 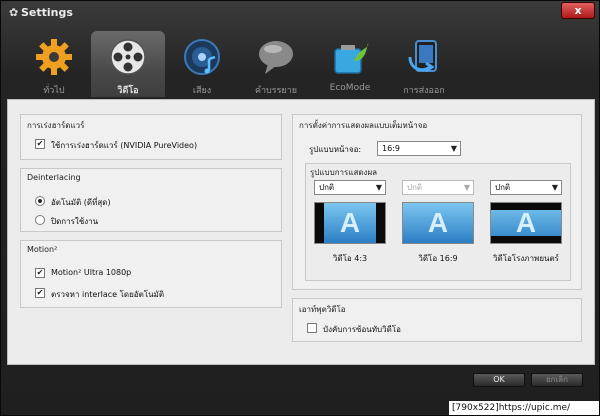 What do you see at coordinates (40, 273) in the screenshot?
I see `motion-ultra-checkbox: ✔` at bounding box center [40, 273].